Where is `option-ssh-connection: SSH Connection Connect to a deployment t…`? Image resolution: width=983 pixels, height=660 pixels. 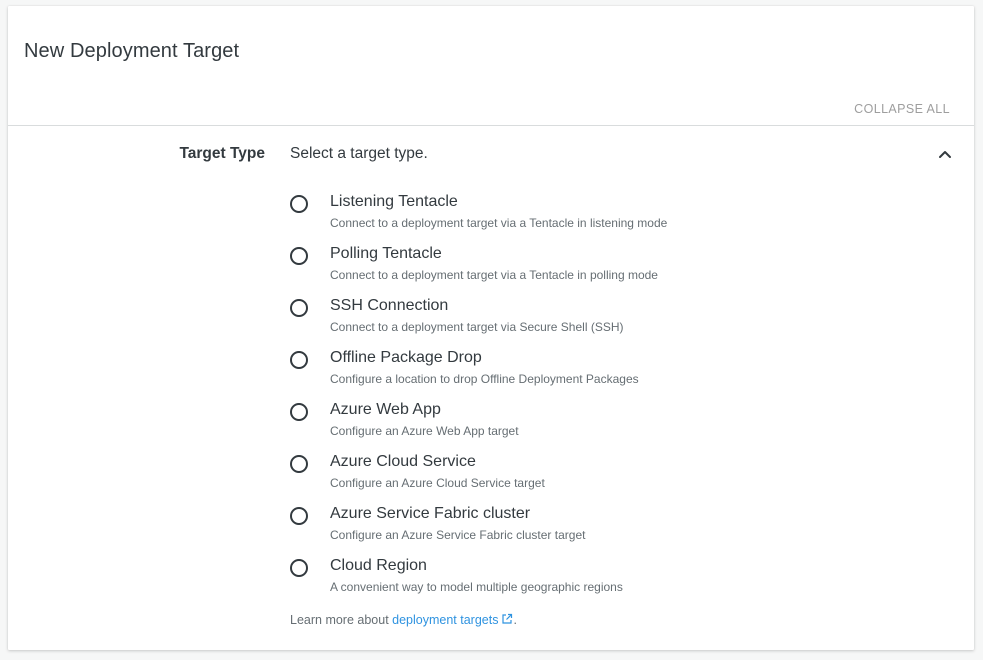
option-ssh-connection: SSH Connection Connect to a deployment t… is located at coordinates (610, 318).